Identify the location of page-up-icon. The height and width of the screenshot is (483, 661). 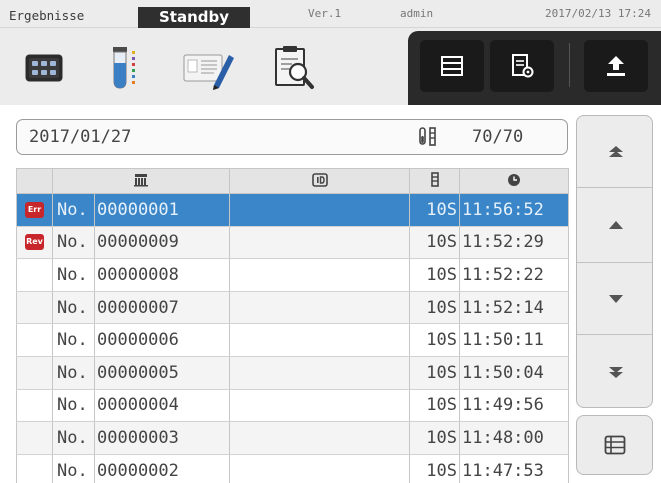
(615, 225).